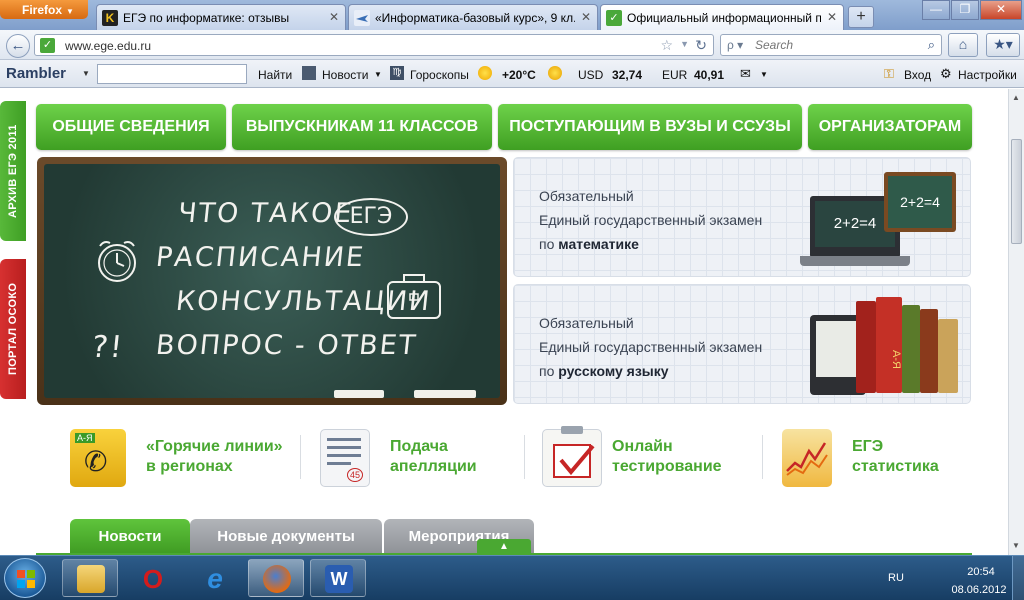  What do you see at coordinates (286, 537) in the screenshot?
I see `tab-new-documents: Новые документы` at bounding box center [286, 537].